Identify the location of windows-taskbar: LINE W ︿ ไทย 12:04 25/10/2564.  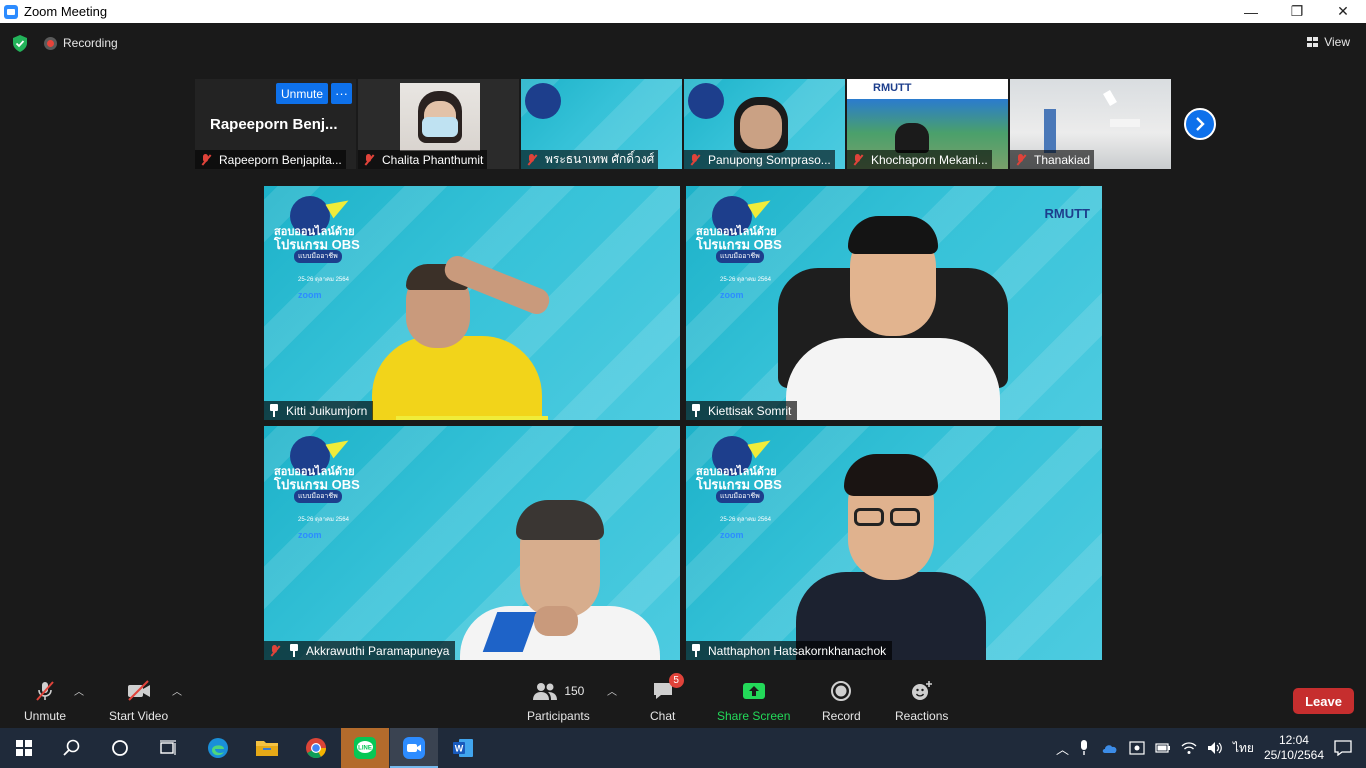
(683, 748).